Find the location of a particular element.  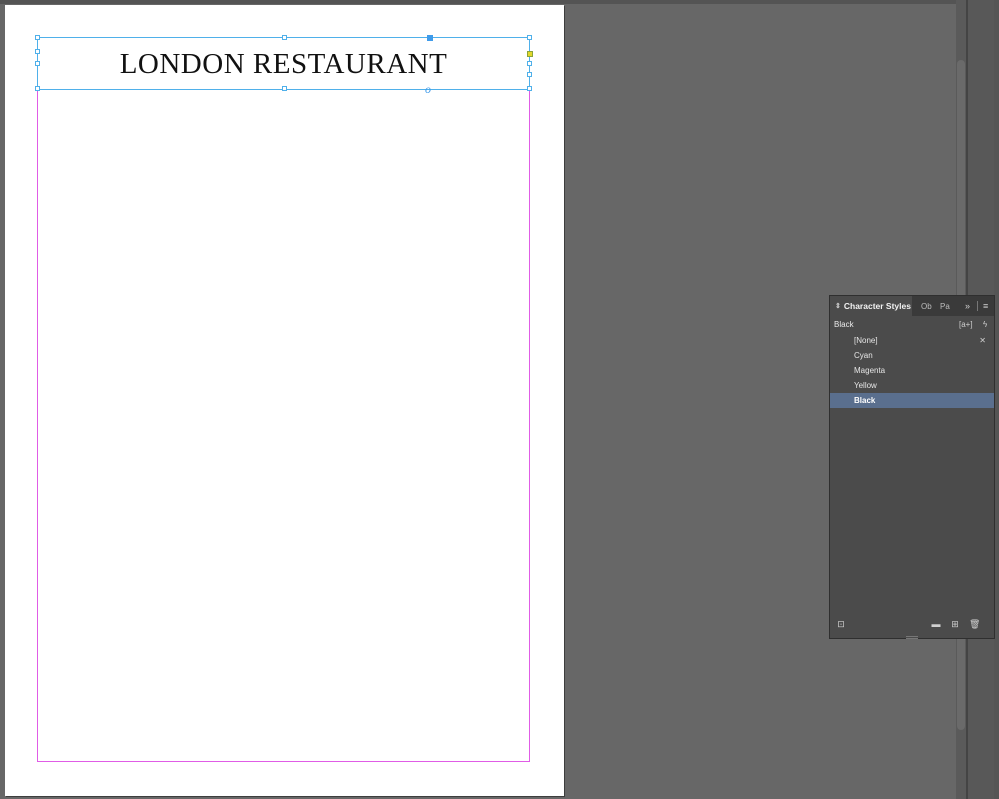

panel-footer: ⊡ ▬ ⊞ 🗑 is located at coordinates (912, 625).